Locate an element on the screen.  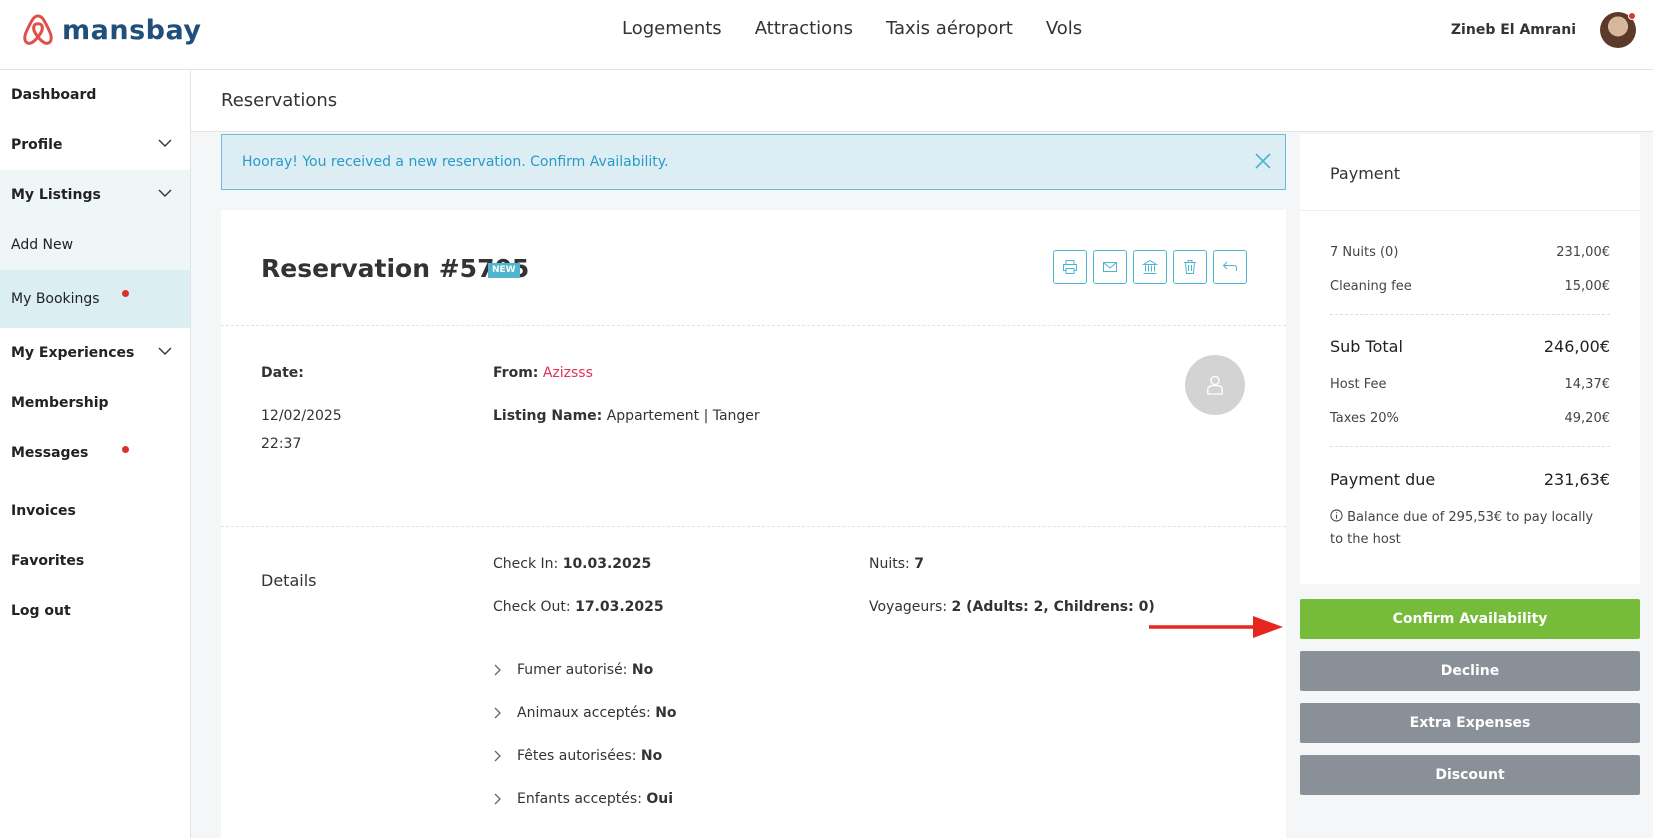
guests-label: Voyageurs: is located at coordinates (908, 607).